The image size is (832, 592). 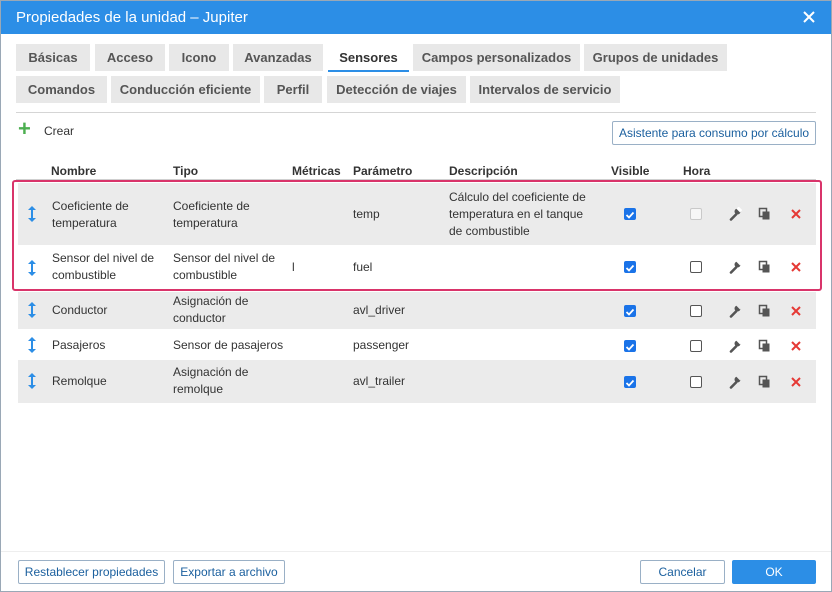 What do you see at coordinates (697, 171) in the screenshot?
I see `col-header-hora: Hora` at bounding box center [697, 171].